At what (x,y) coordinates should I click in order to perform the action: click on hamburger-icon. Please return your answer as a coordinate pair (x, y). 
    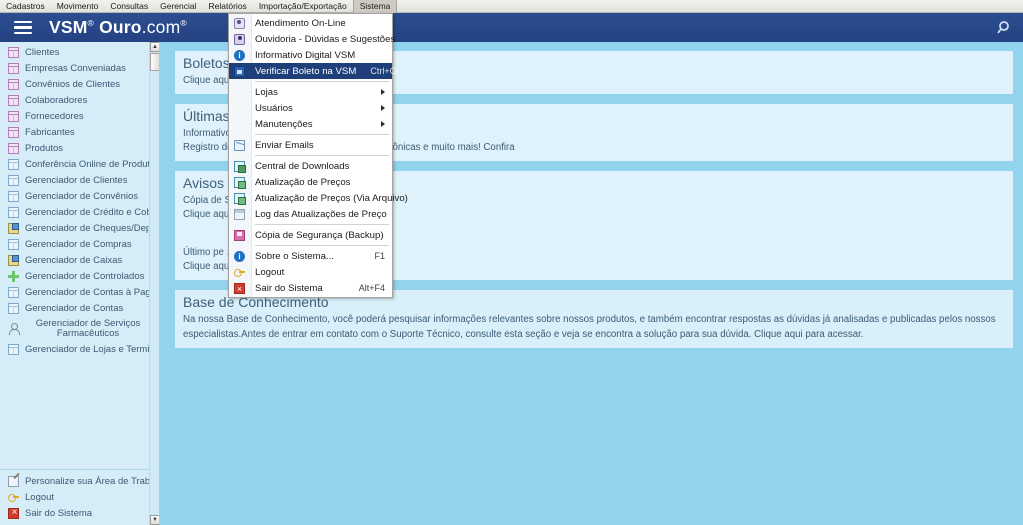
    Looking at the image, I should click on (23, 27).